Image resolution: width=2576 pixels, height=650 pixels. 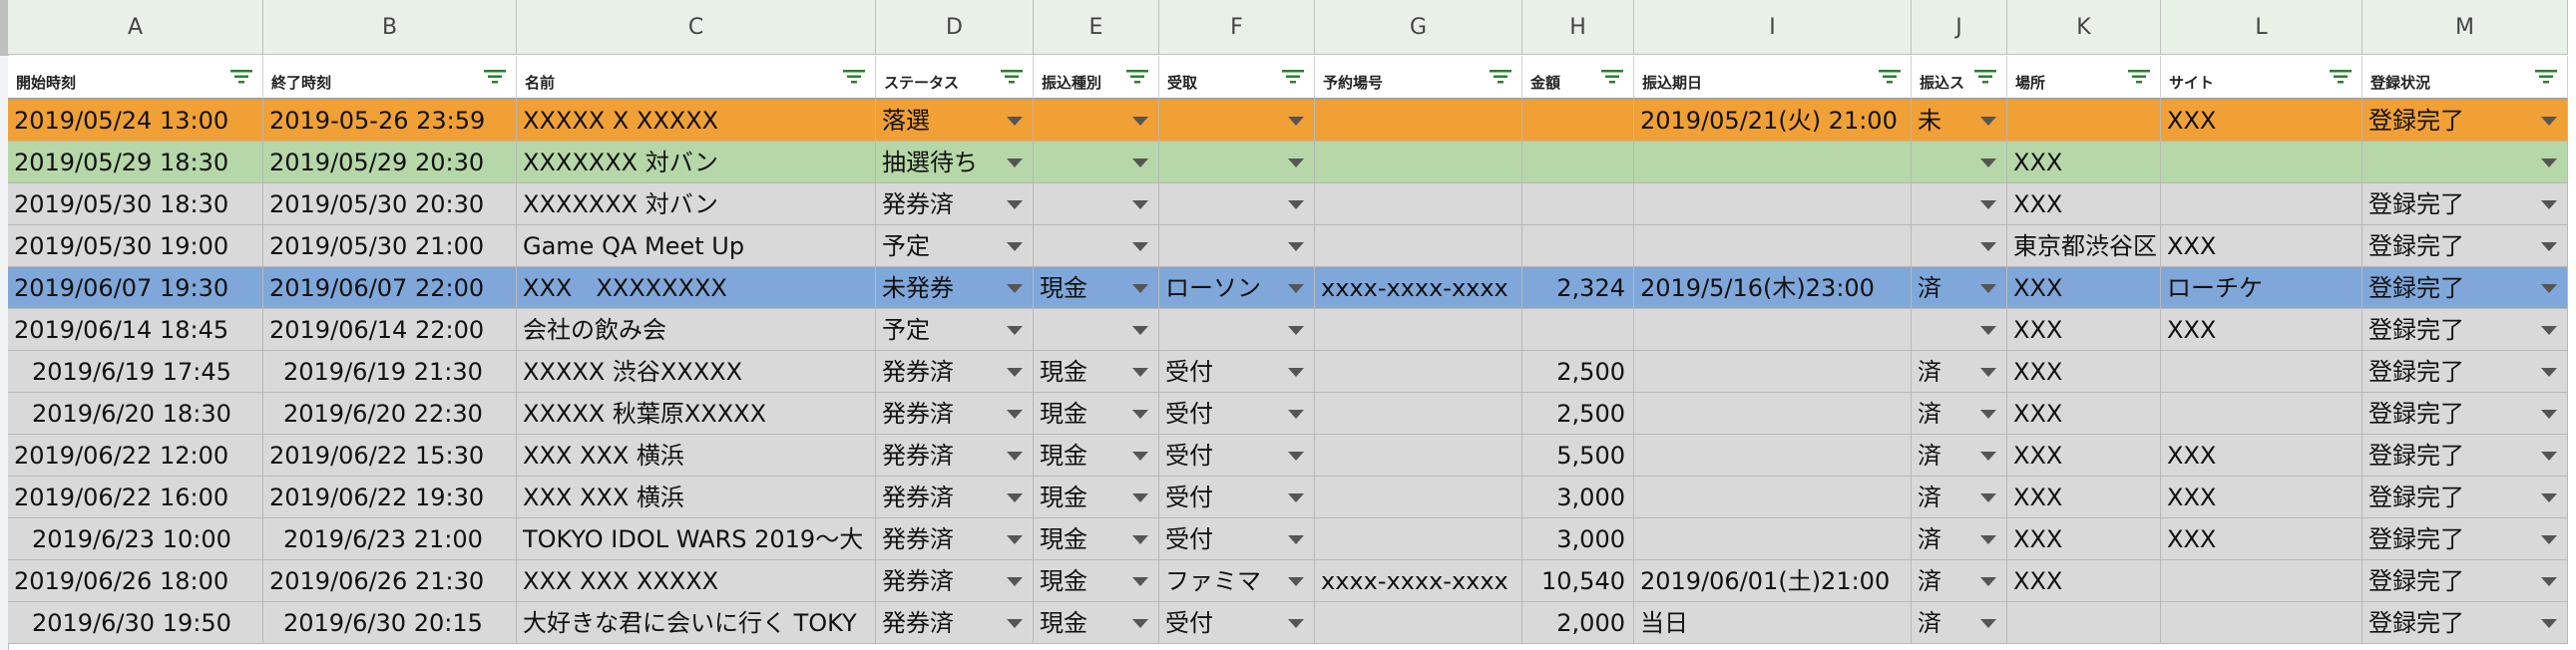 What do you see at coordinates (955, 162) in the screenshot?
I see `table-cell: 抽選待ち` at bounding box center [955, 162].